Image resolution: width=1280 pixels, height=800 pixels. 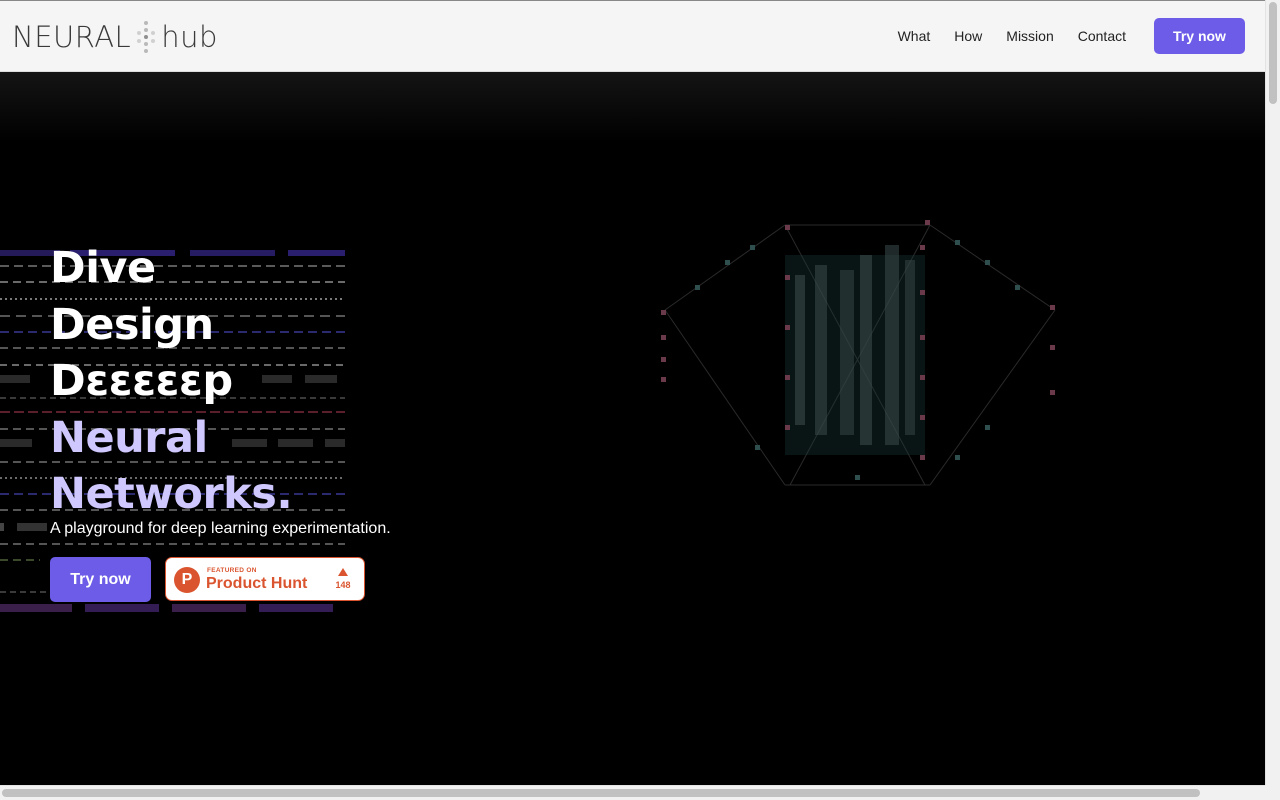 What do you see at coordinates (914, 36) in the screenshot?
I see `nav-link-what: What` at bounding box center [914, 36].